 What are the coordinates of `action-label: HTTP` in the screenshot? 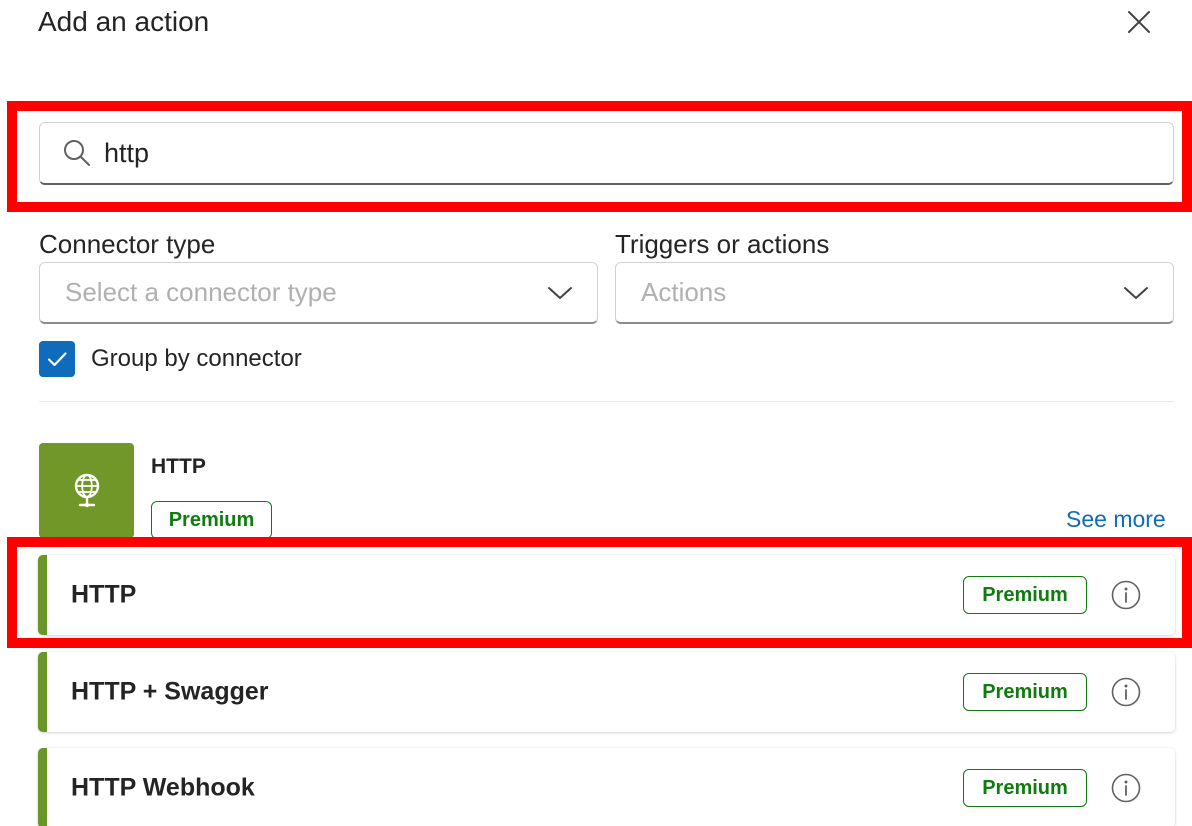 It's located at (104, 594).